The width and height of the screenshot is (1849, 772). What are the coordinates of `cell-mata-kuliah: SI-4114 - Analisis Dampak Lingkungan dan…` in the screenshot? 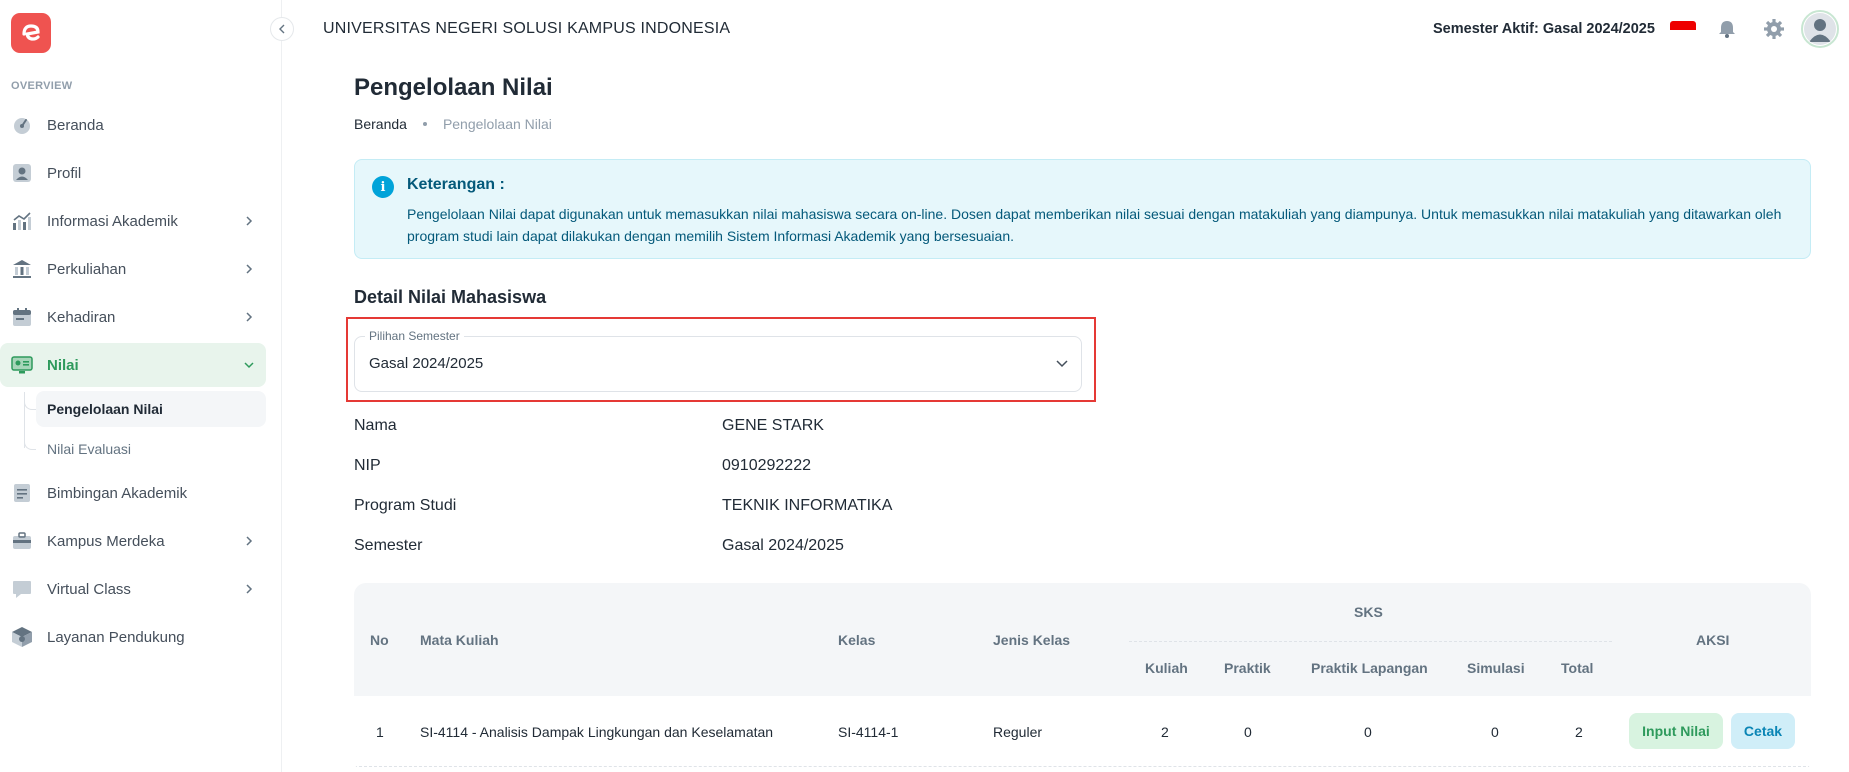 It's located at (597, 732).